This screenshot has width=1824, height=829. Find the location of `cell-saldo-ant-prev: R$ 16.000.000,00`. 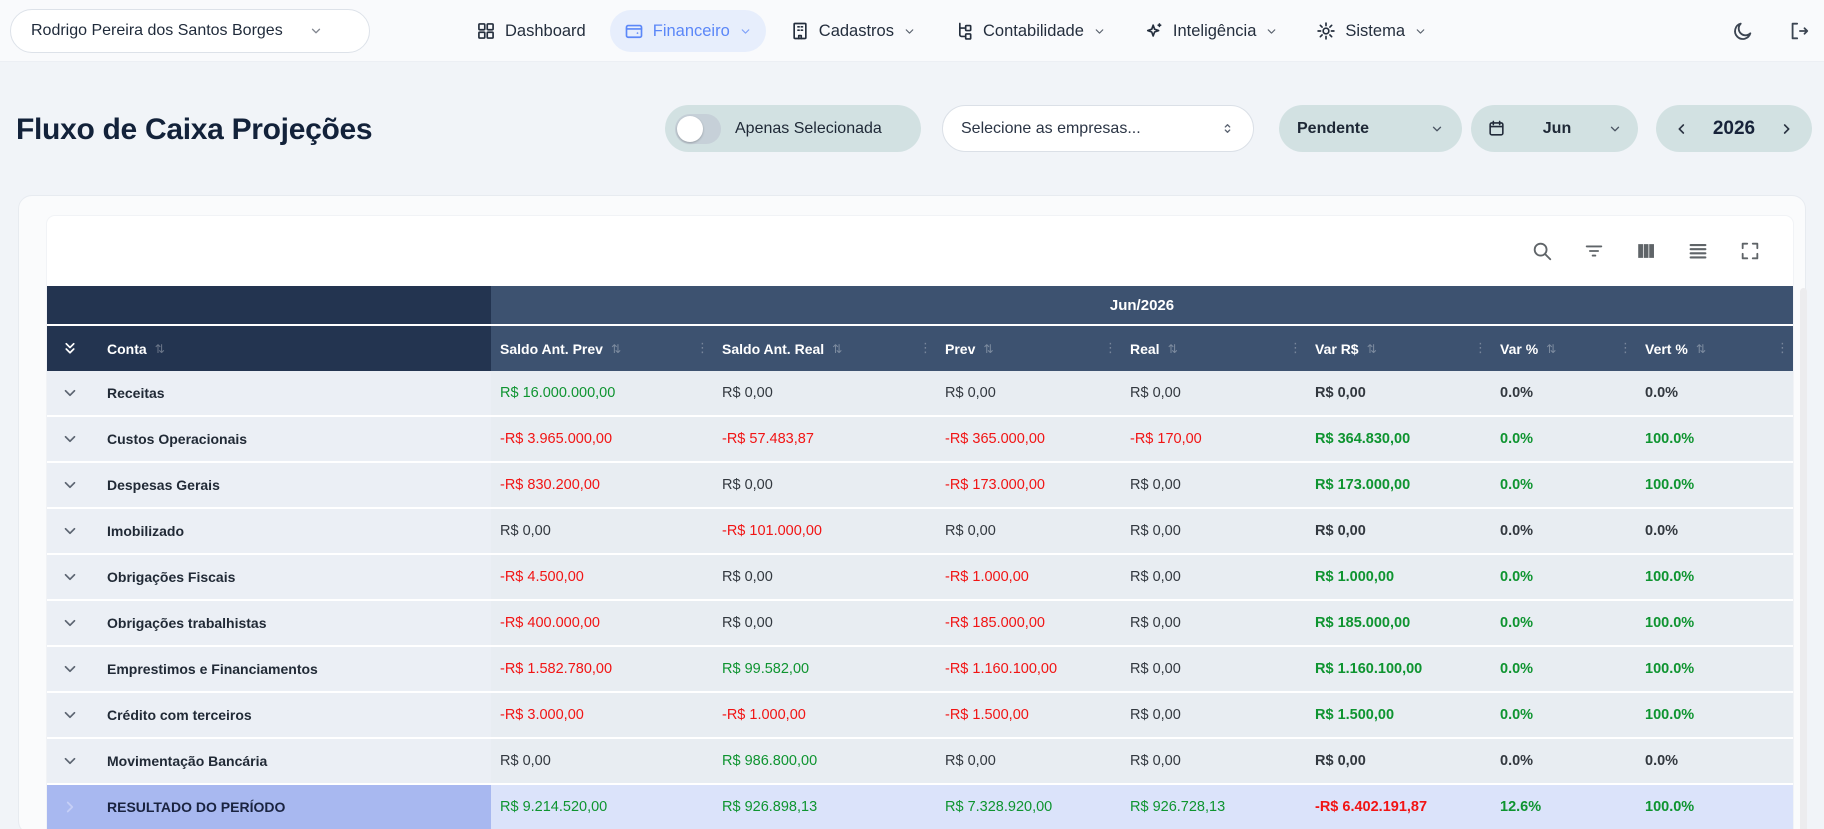

cell-saldo-ant-prev: R$ 16.000.000,00 is located at coordinates (558, 393).